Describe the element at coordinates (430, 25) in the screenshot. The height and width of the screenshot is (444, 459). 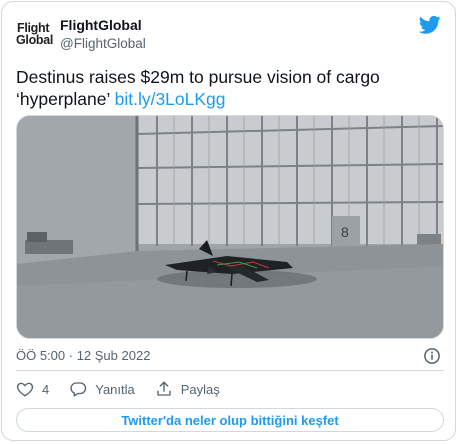
I see `twitter-bird-icon` at that location.